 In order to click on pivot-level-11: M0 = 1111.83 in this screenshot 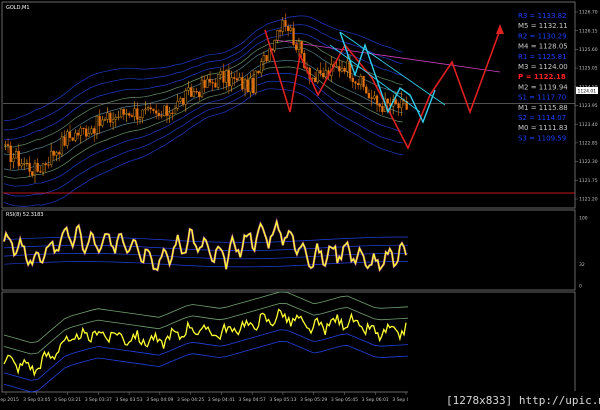, I will do `click(543, 128)`.